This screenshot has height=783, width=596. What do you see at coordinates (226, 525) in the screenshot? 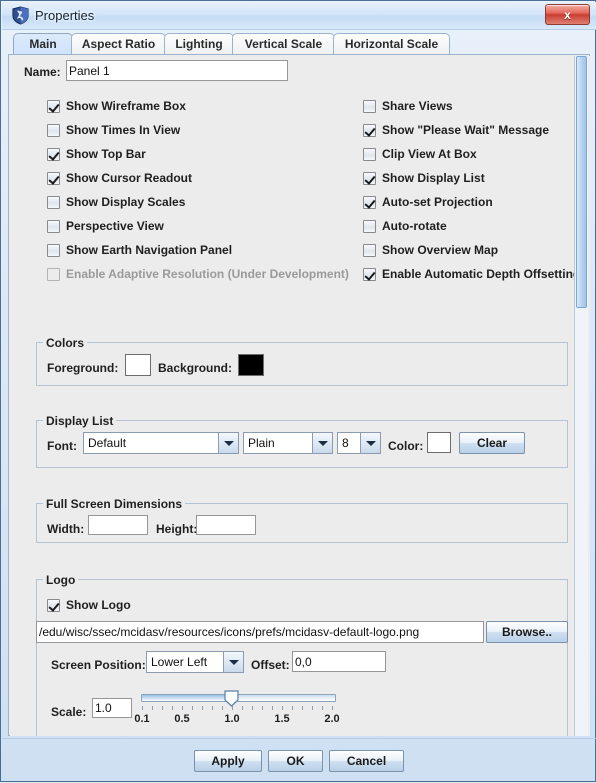
I see `fullscreen-height-input` at bounding box center [226, 525].